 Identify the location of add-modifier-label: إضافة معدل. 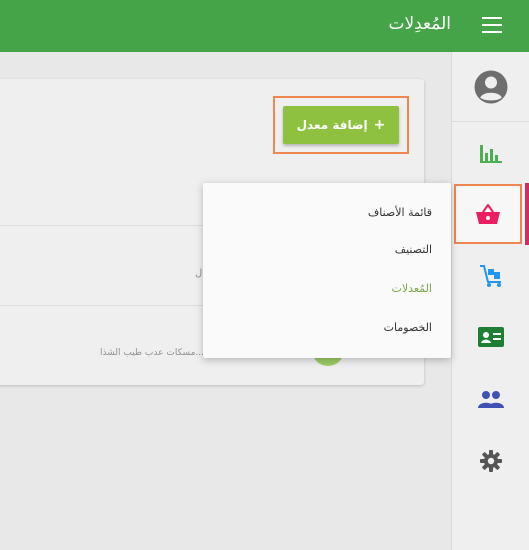
(332, 125).